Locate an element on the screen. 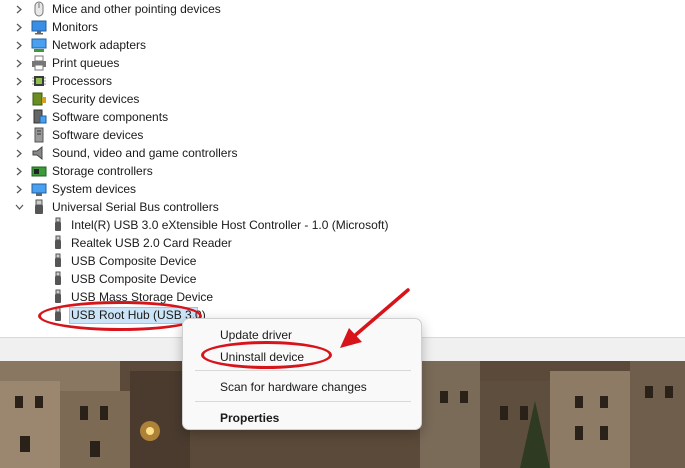  tree-item-label: Software devices is located at coordinates (98, 135).